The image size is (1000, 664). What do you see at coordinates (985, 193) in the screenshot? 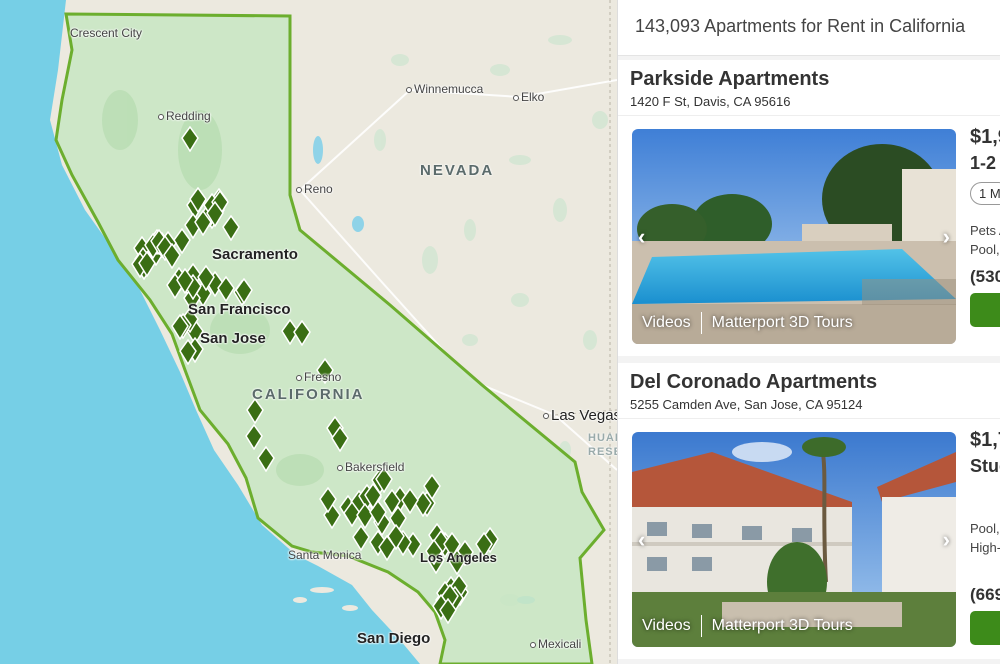
I see `special-chip: 1 M` at bounding box center [985, 193].